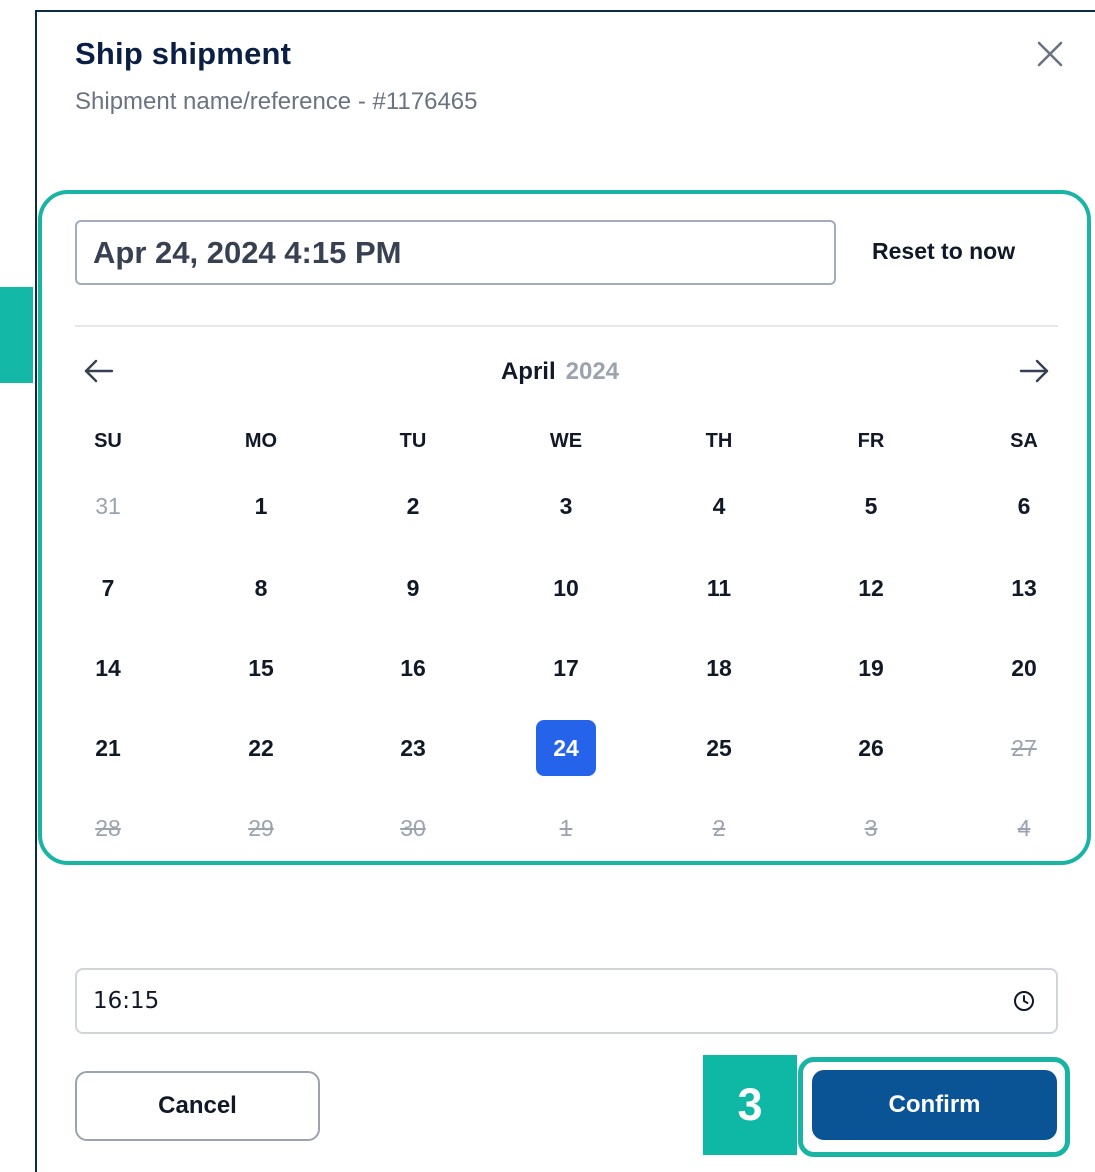 The width and height of the screenshot is (1095, 1172). Describe the element at coordinates (592, 371) in the screenshot. I see `year-label: 2024` at that location.